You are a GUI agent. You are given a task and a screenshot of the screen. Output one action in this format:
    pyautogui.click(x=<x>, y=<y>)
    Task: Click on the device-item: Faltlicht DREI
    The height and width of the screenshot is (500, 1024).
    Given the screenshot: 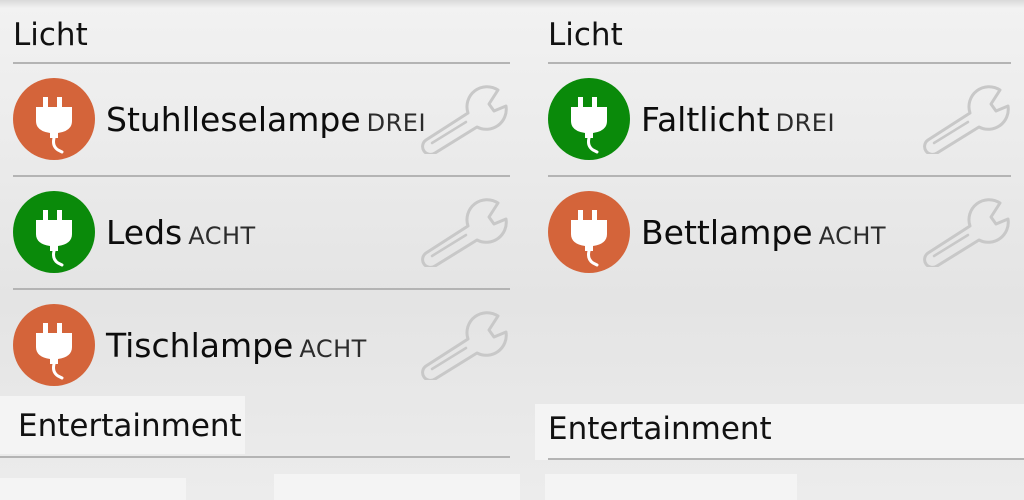 What is the action you would take?
    pyautogui.click(x=779, y=134)
    